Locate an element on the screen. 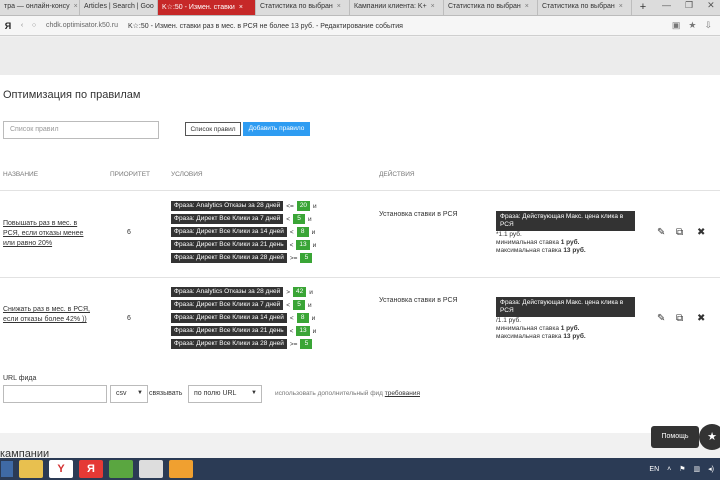  browser-tab-active: K☆:50 - Измен. ставки × is located at coordinates (207, 7).